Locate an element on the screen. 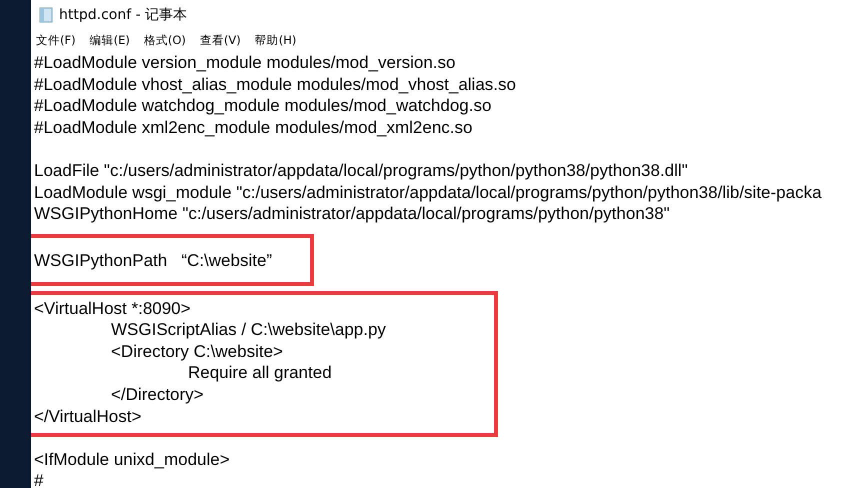  menu-item: 查看(V) is located at coordinates (220, 40).